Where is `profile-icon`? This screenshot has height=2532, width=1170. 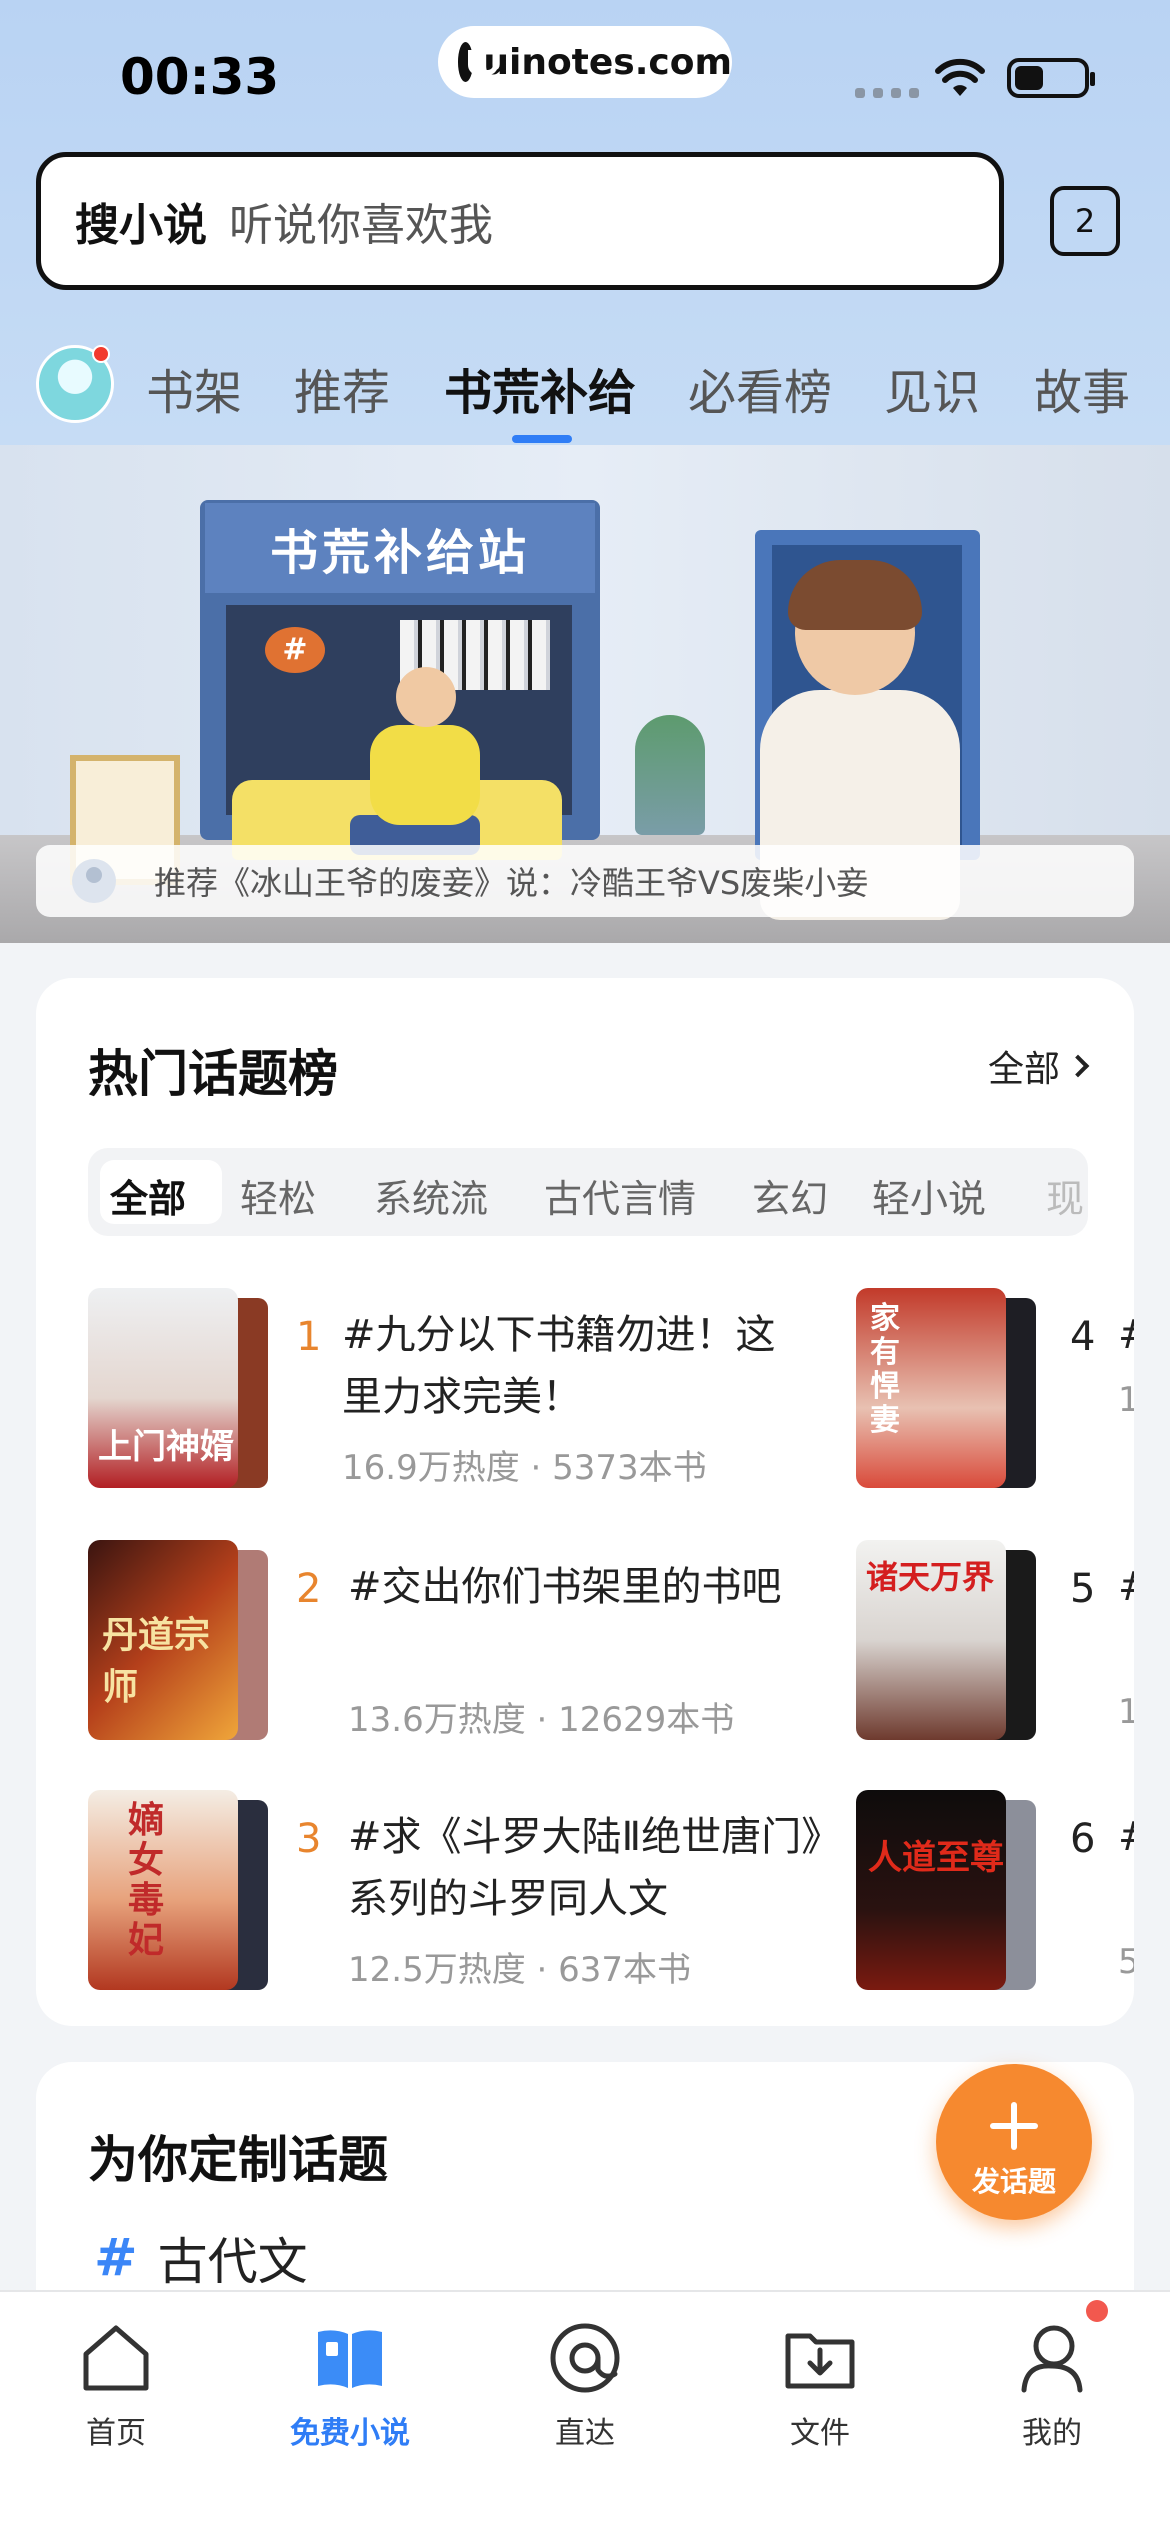
profile-icon is located at coordinates (1052, 2359).